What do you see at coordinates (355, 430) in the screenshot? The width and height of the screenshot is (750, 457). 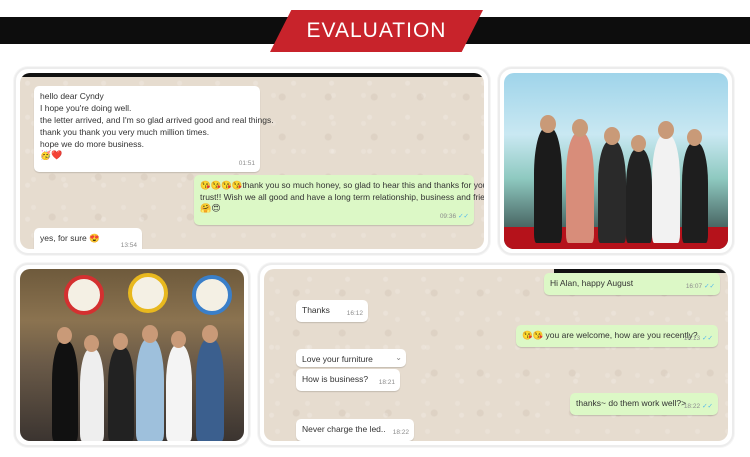 I see `message-bubble-incoming: Never charge the led.. 18:22` at bounding box center [355, 430].